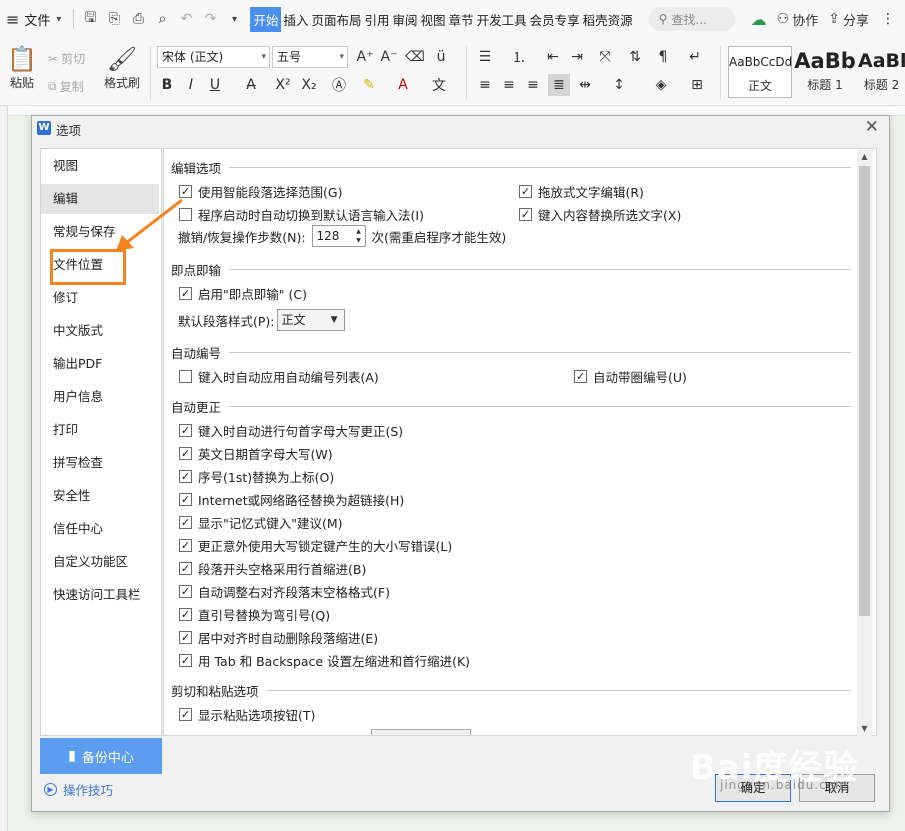 The width and height of the screenshot is (905, 831). What do you see at coordinates (301, 214) in the screenshot?
I see `checkbox-auto-ime: 程序启动时自动切换到默认语言输入法(I)` at bounding box center [301, 214].